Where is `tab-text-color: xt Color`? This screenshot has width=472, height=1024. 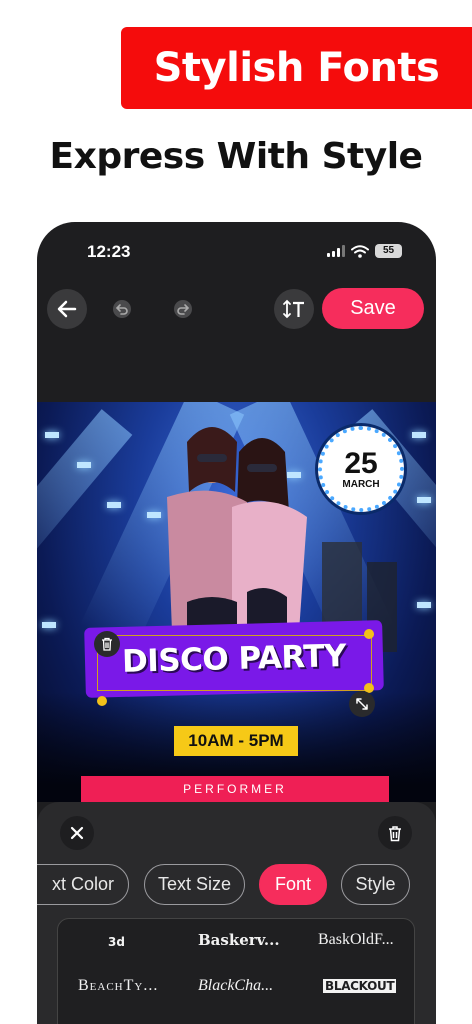 tab-text-color: xt Color is located at coordinates (83, 884).